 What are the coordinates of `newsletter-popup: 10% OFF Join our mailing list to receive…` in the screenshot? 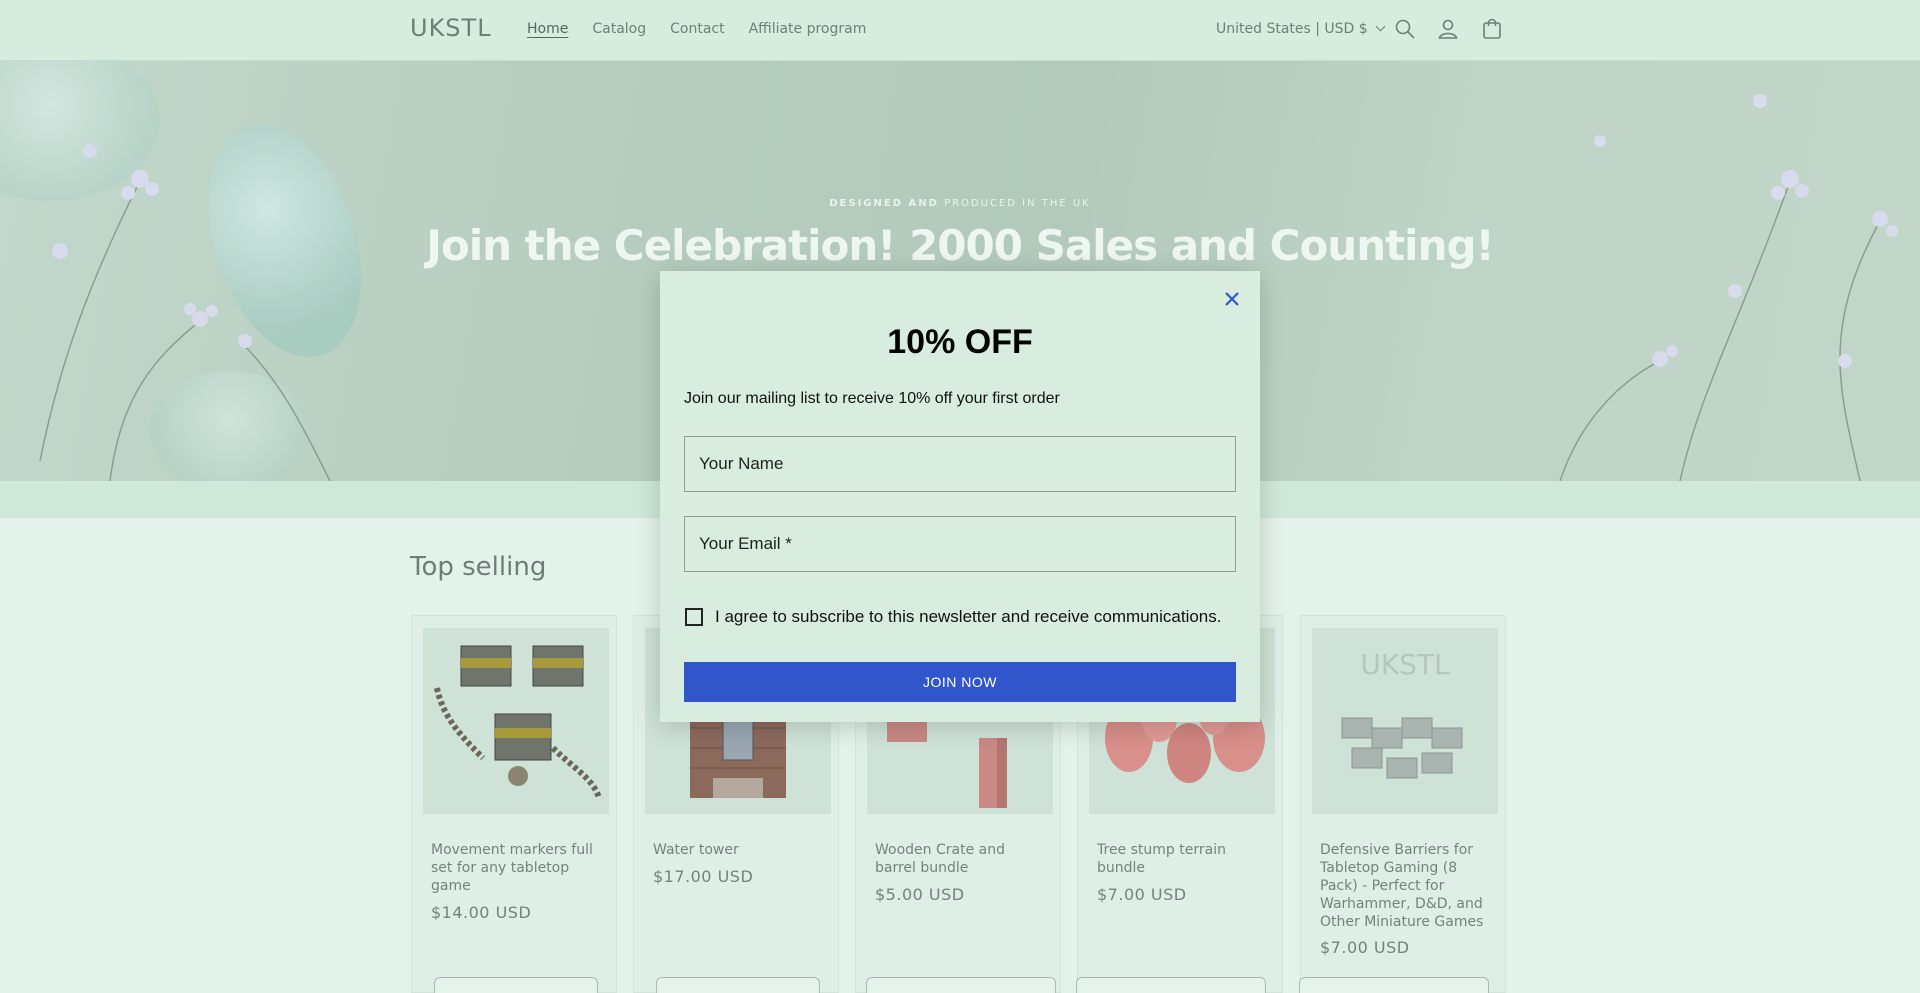 It's located at (960, 496).